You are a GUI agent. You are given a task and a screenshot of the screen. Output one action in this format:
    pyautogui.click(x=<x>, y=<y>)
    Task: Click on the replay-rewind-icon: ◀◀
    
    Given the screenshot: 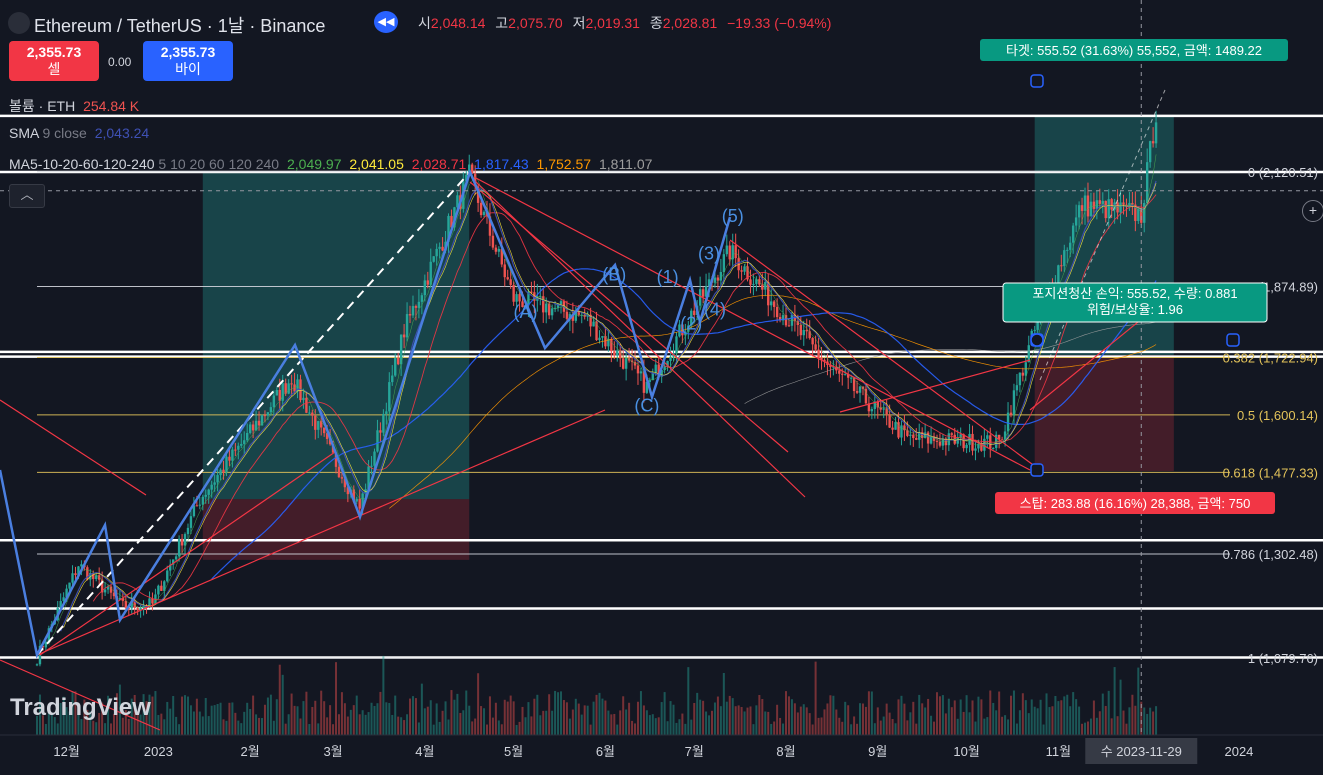 What is the action you would take?
    pyautogui.click(x=386, y=22)
    